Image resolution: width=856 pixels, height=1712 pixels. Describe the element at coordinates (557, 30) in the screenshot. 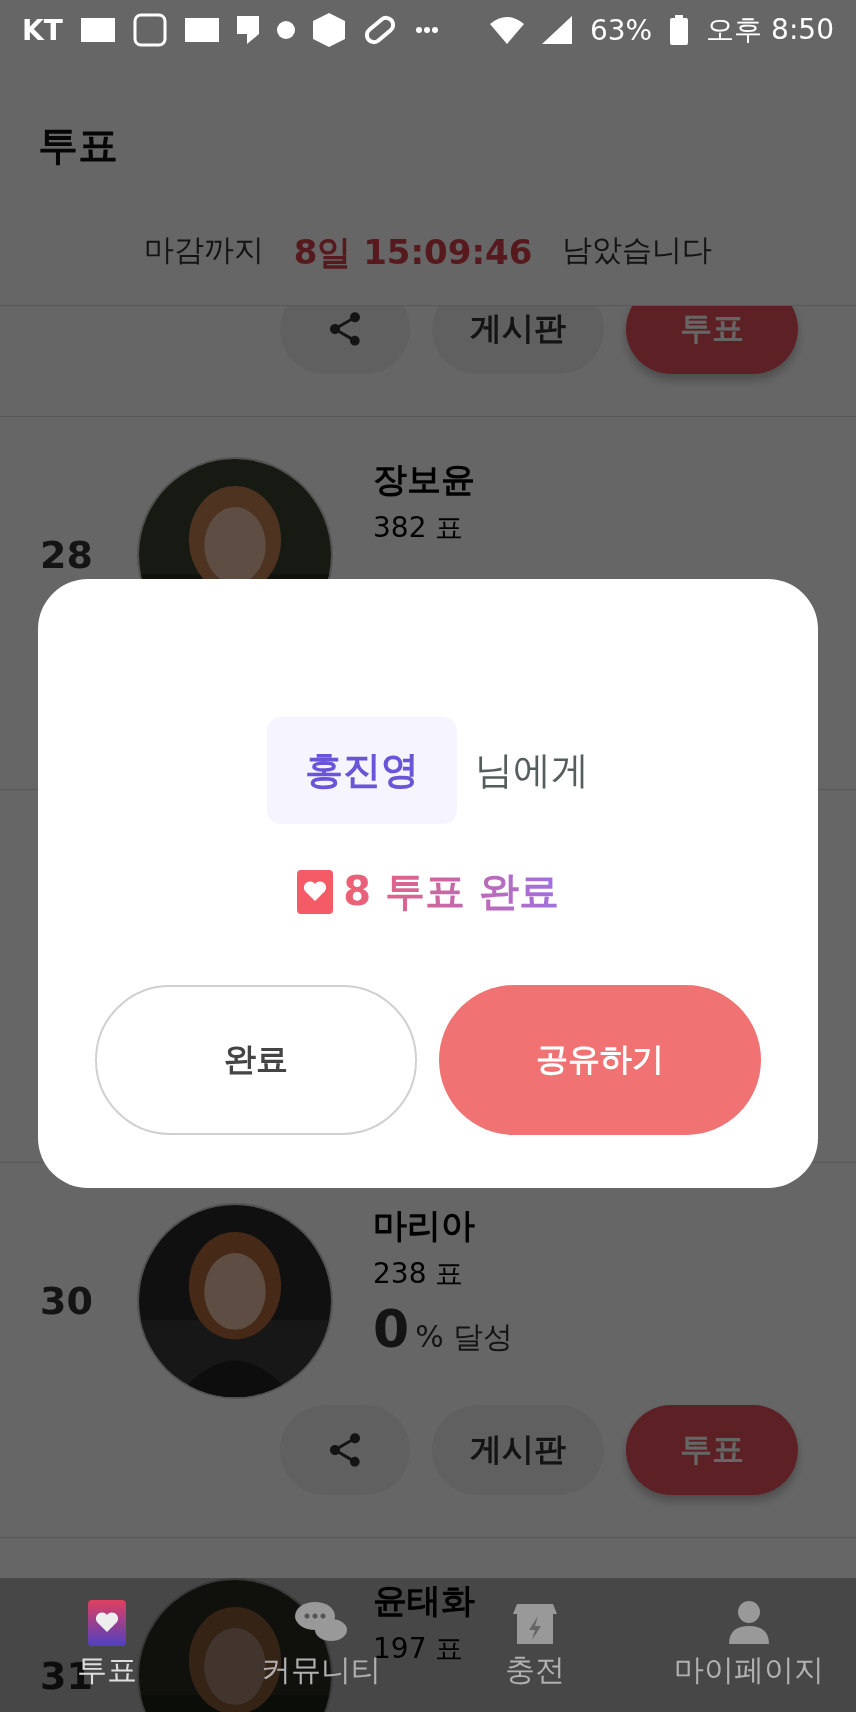

I see `signal-icon` at that location.